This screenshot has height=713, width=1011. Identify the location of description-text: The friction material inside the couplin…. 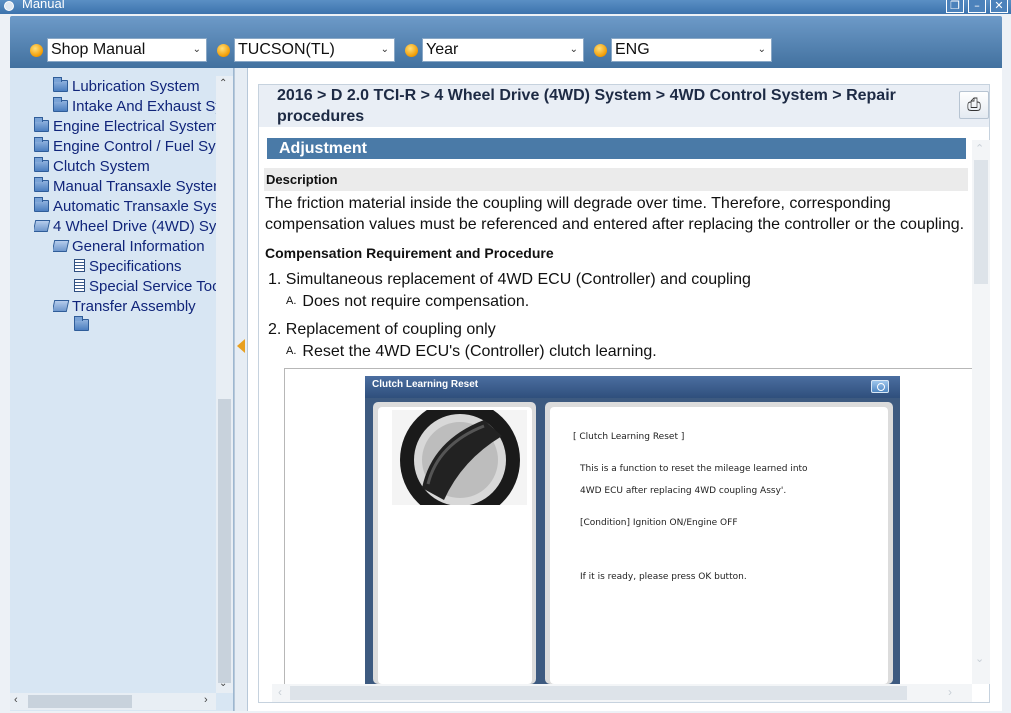
(615, 214).